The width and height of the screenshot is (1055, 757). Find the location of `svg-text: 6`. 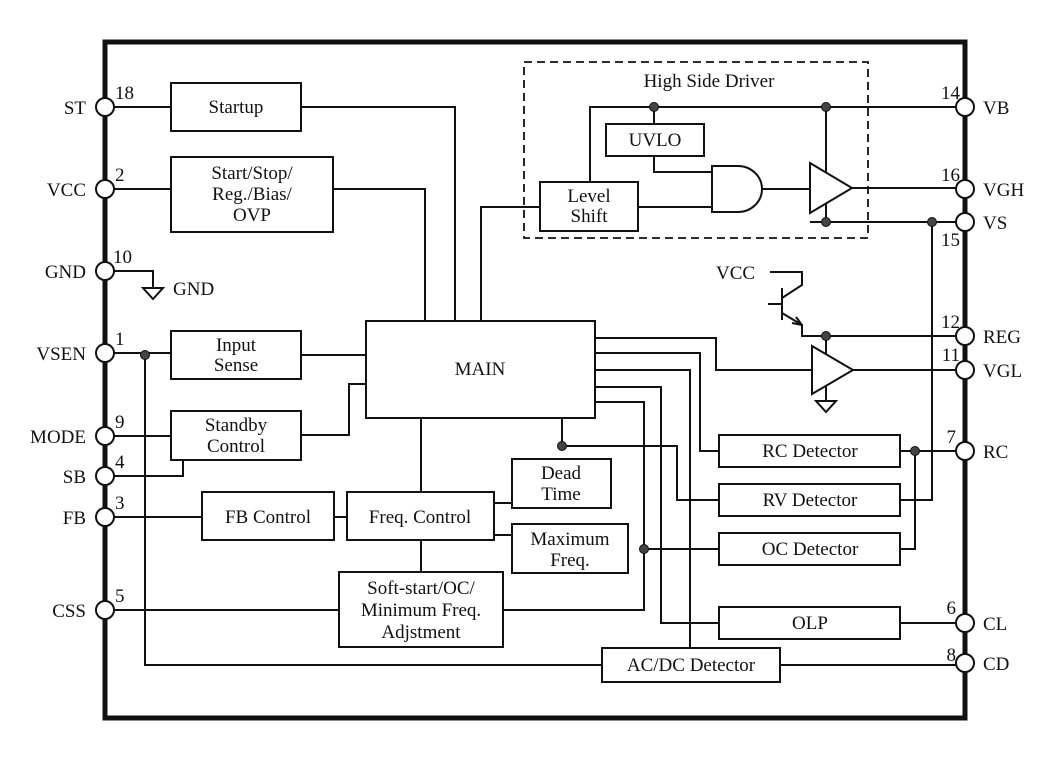

svg-text: 6 is located at coordinates (952, 608).